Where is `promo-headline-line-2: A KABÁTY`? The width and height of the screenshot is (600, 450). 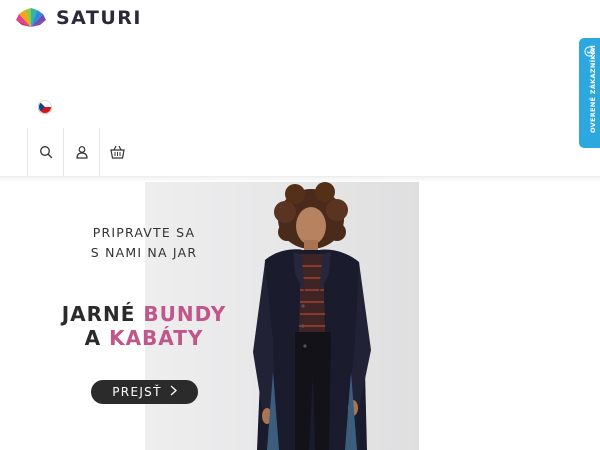
promo-headline-line-2: A KABÁTY is located at coordinates (147, 338).